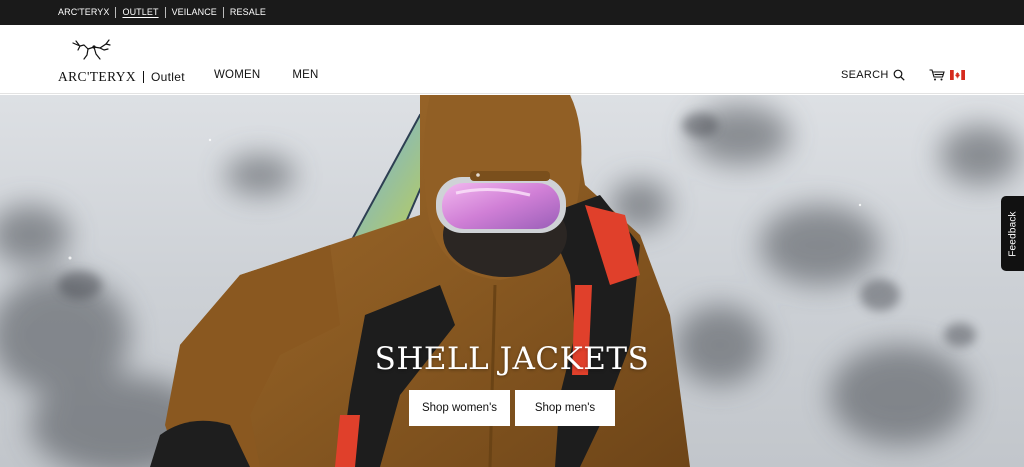 Image resolution: width=1024 pixels, height=467 pixels. I want to click on site-header: ARC'TERYX Outlet WOMEN MEN SEARCH, so click(512, 59).